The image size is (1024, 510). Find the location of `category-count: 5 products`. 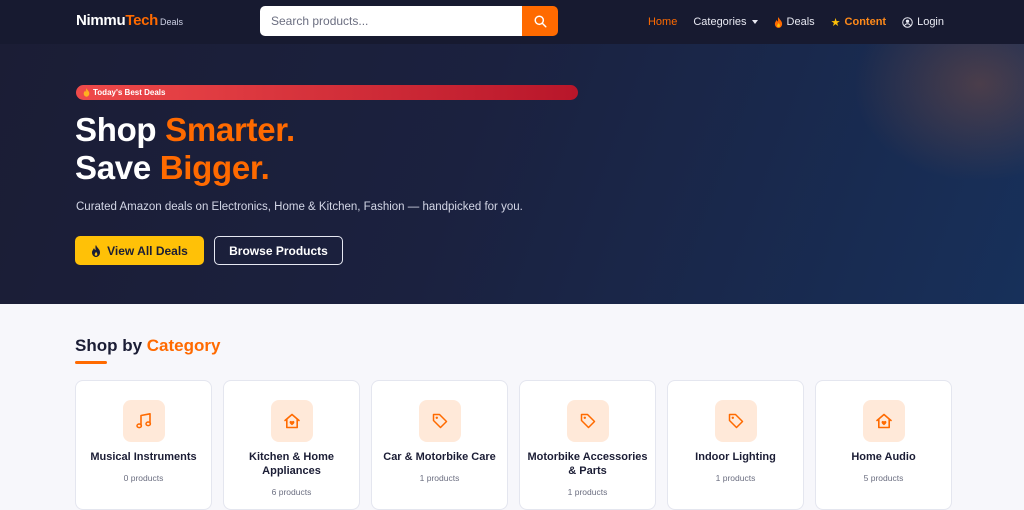

category-count: 5 products is located at coordinates (883, 478).